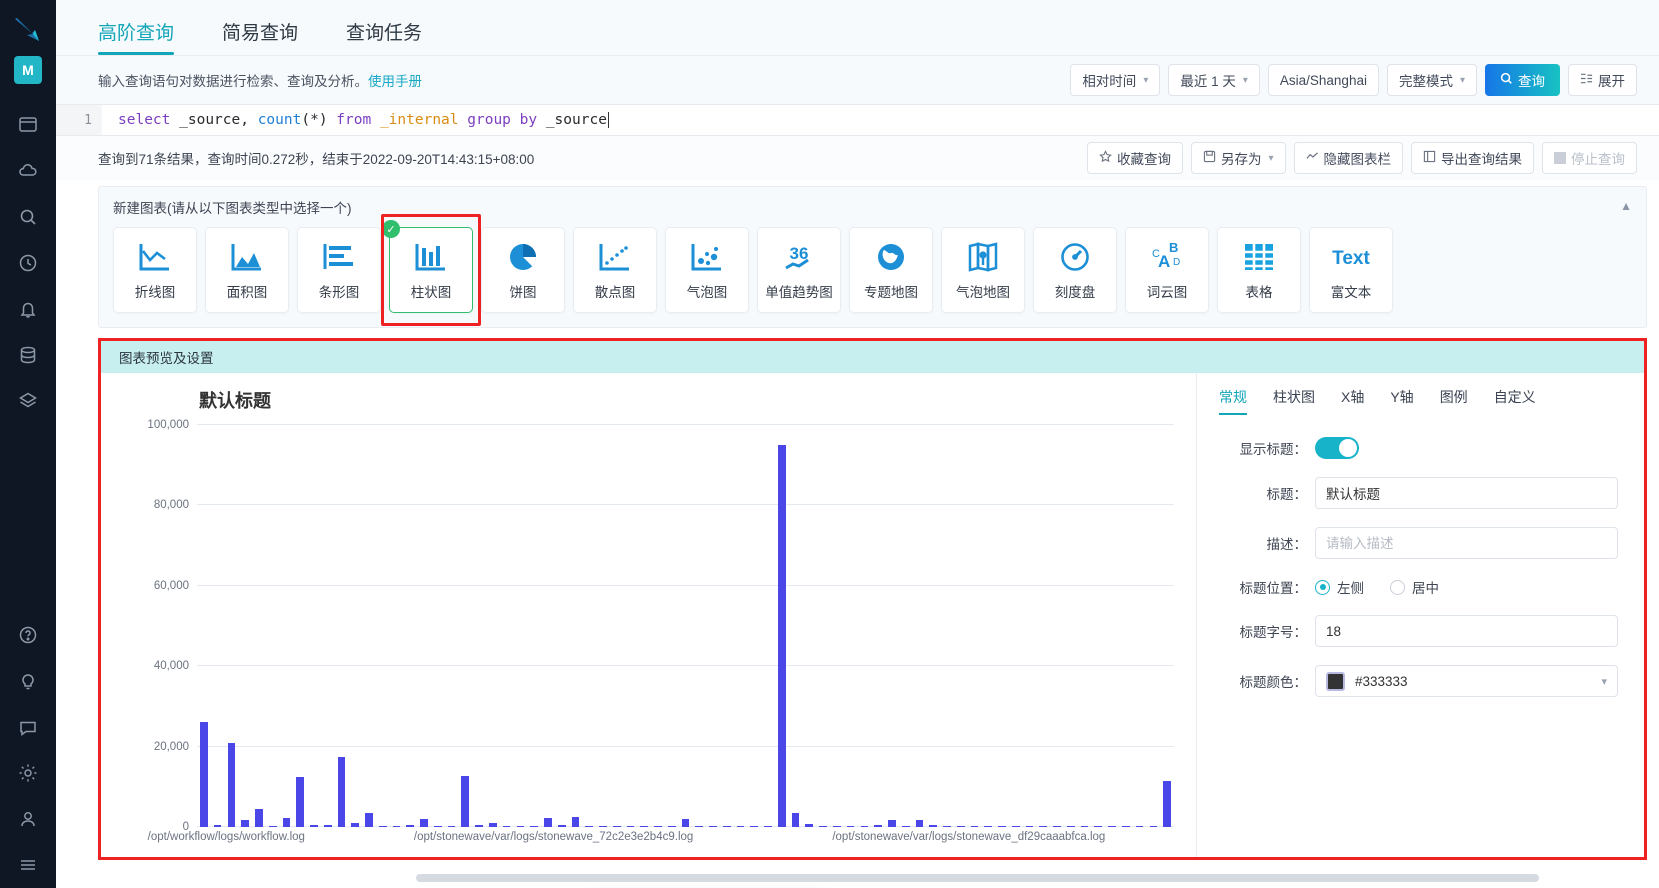 This screenshot has height=888, width=1659. What do you see at coordinates (615, 270) in the screenshot?
I see `chart-type-scatter: 散点图` at bounding box center [615, 270].